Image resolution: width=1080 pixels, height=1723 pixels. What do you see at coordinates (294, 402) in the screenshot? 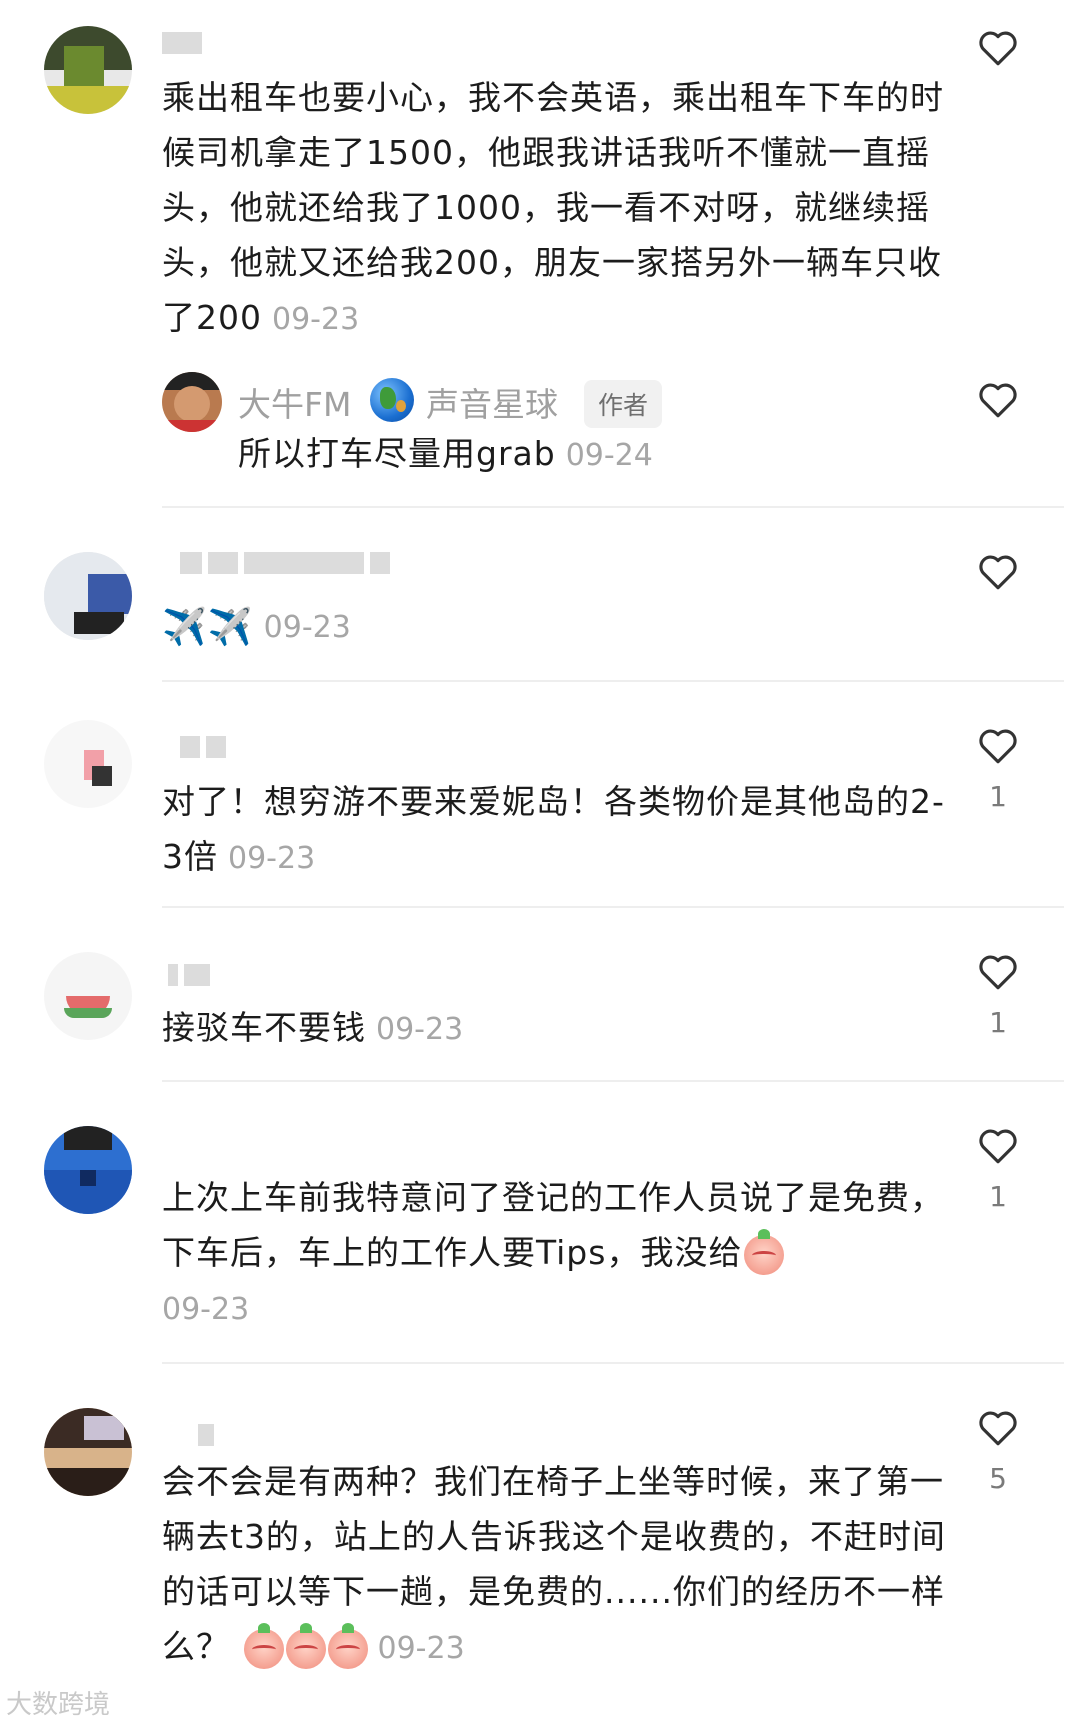
I see `reply-username: 大牛FM` at bounding box center [294, 402].